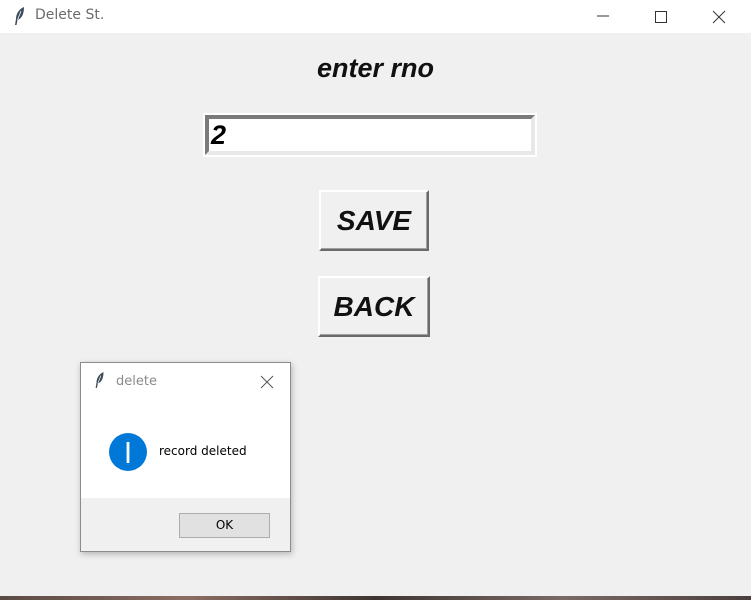 The width and height of the screenshot is (751, 600). Describe the element at coordinates (375, 598) in the screenshot. I see `desktop-edge` at that location.